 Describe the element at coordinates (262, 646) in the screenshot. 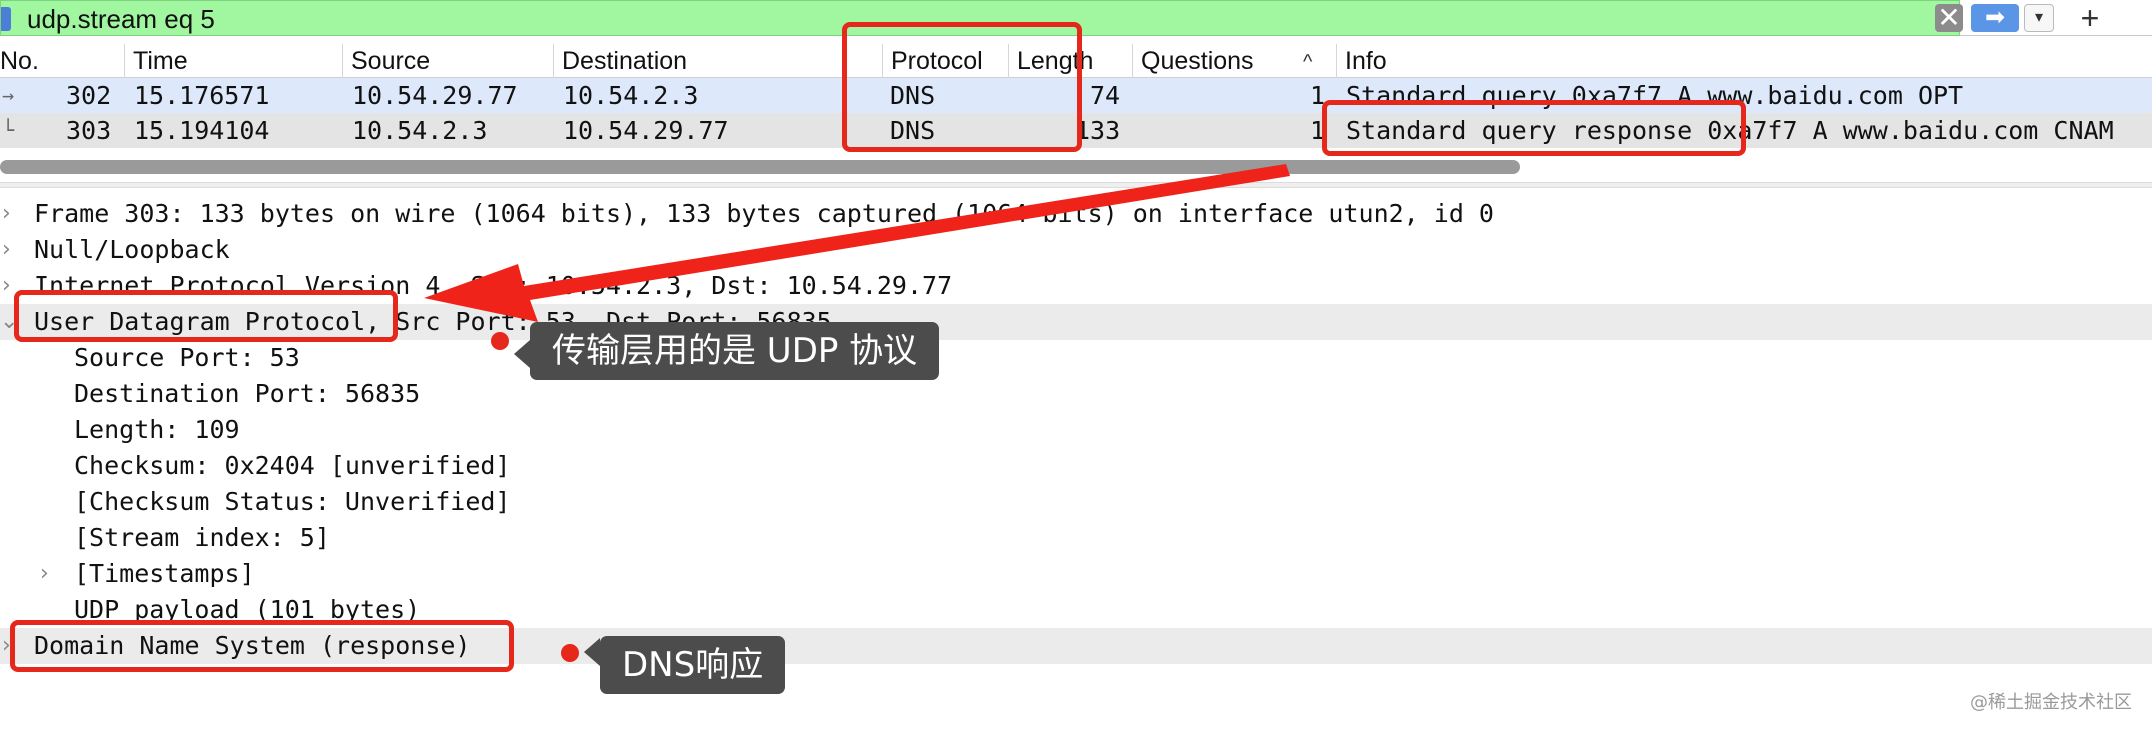

I see `dns-highlight-box` at that location.